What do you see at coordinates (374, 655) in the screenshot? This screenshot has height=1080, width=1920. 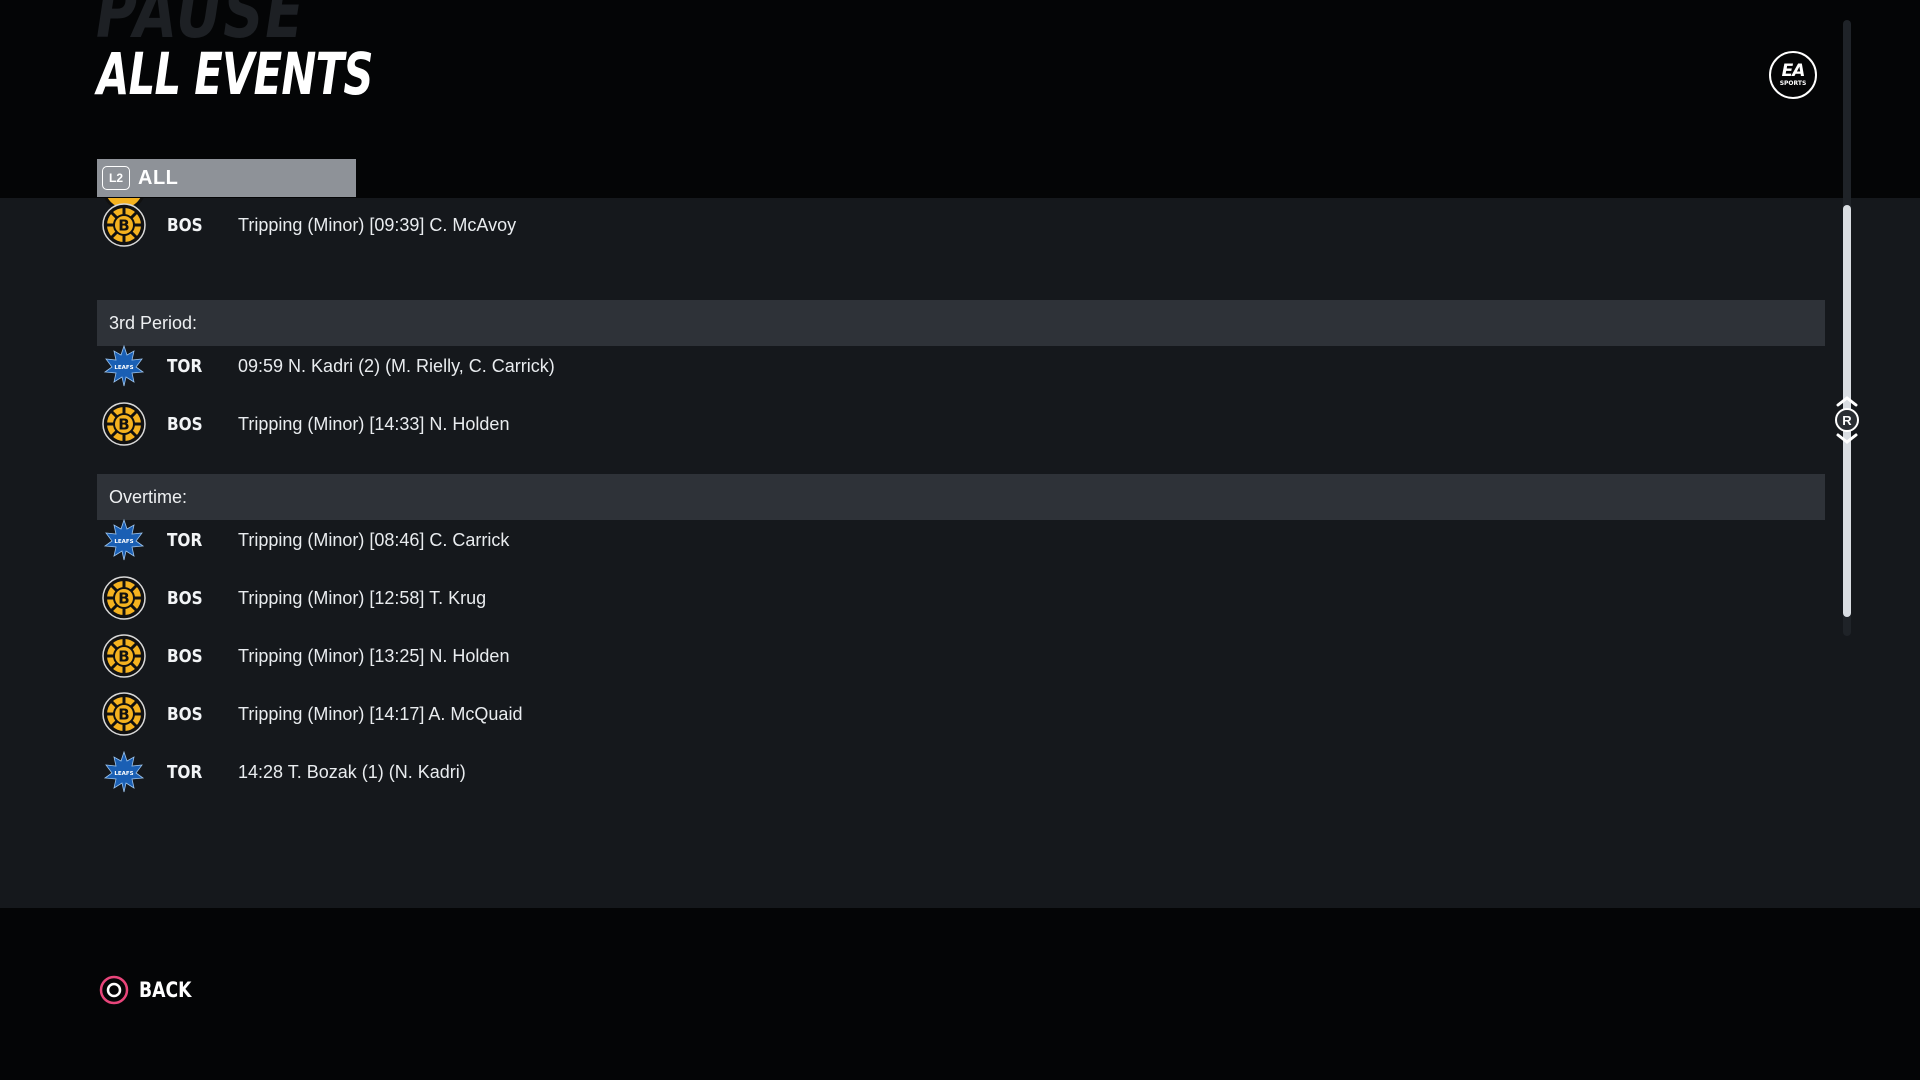 I see `event-description: Tripping (Minor) [13:25] N. Holden` at bounding box center [374, 655].